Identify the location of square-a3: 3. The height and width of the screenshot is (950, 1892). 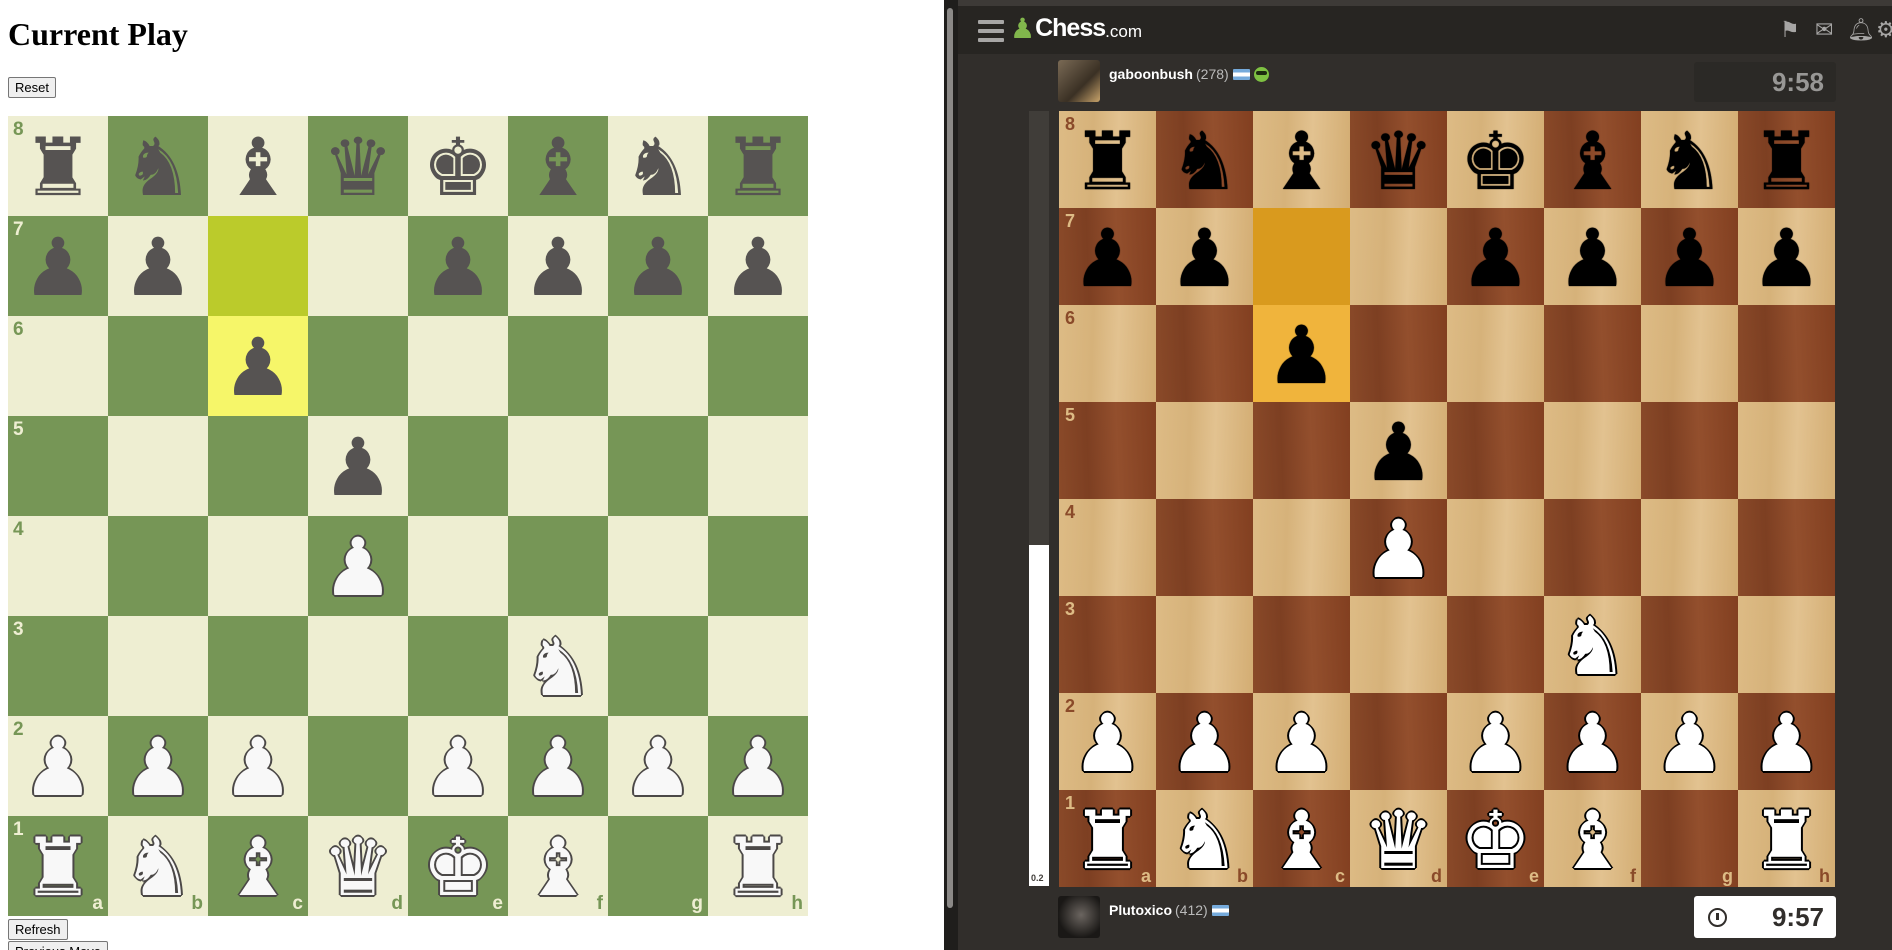
(58, 666).